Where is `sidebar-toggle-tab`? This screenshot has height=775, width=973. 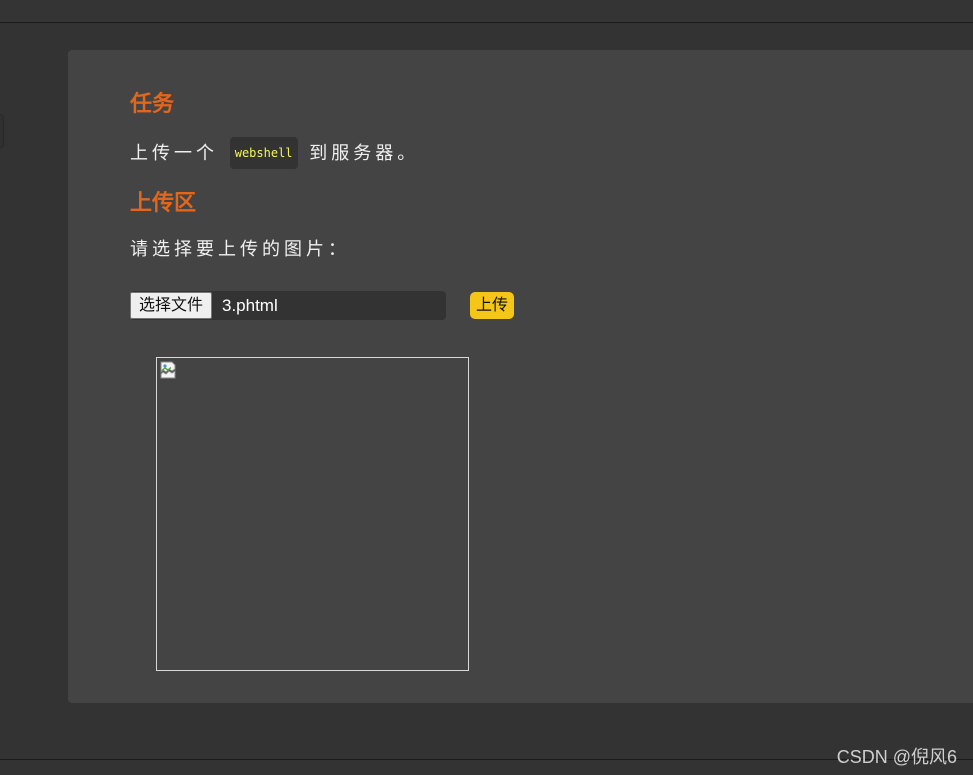
sidebar-toggle-tab is located at coordinates (2, 131).